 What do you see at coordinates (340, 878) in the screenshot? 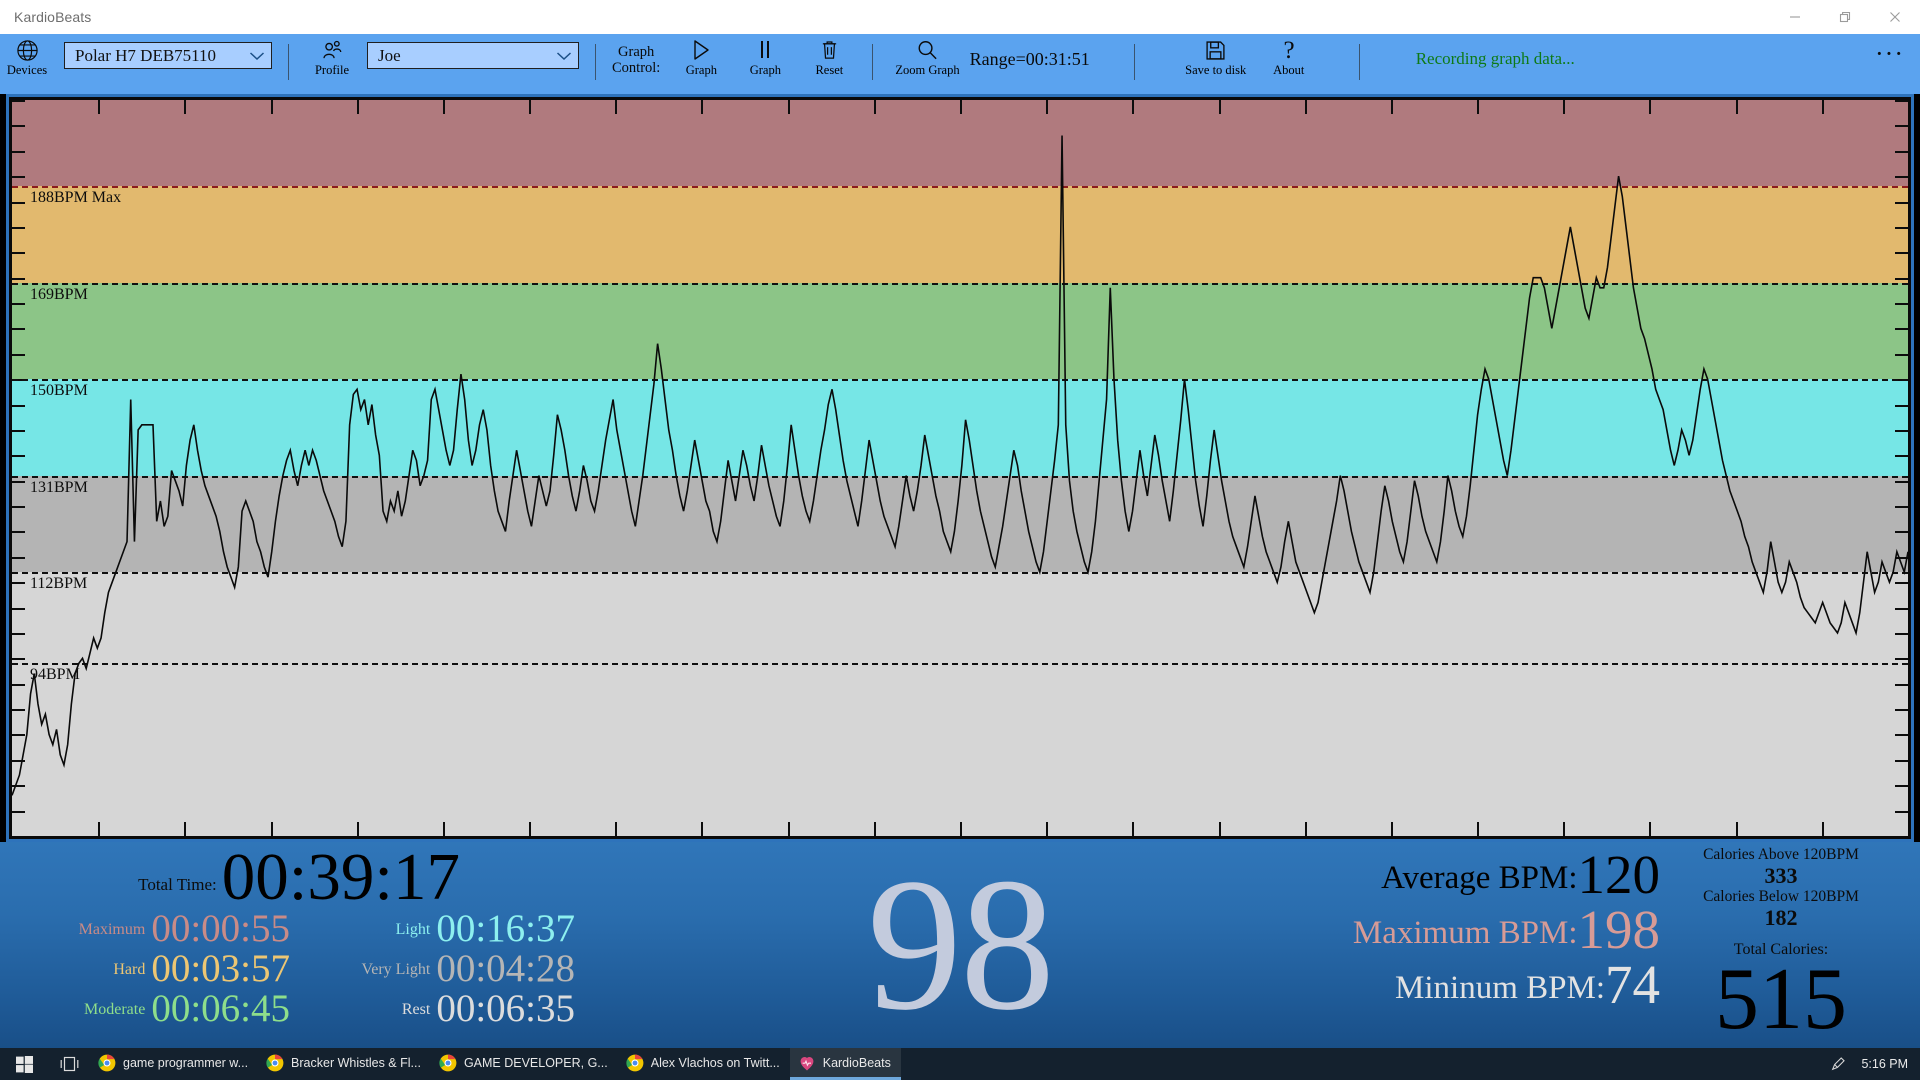
I see `total-time-value: 00:39:17` at bounding box center [340, 878].